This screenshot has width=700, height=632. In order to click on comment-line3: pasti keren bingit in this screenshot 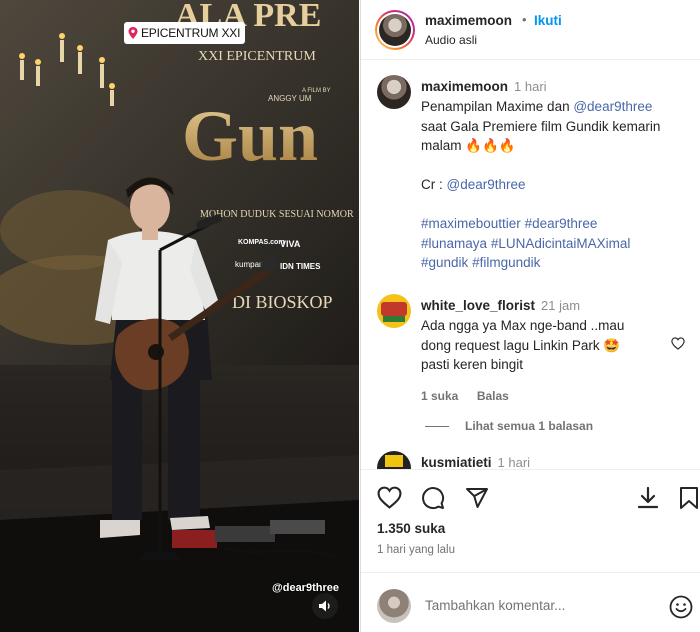, I will do `click(472, 364)`.